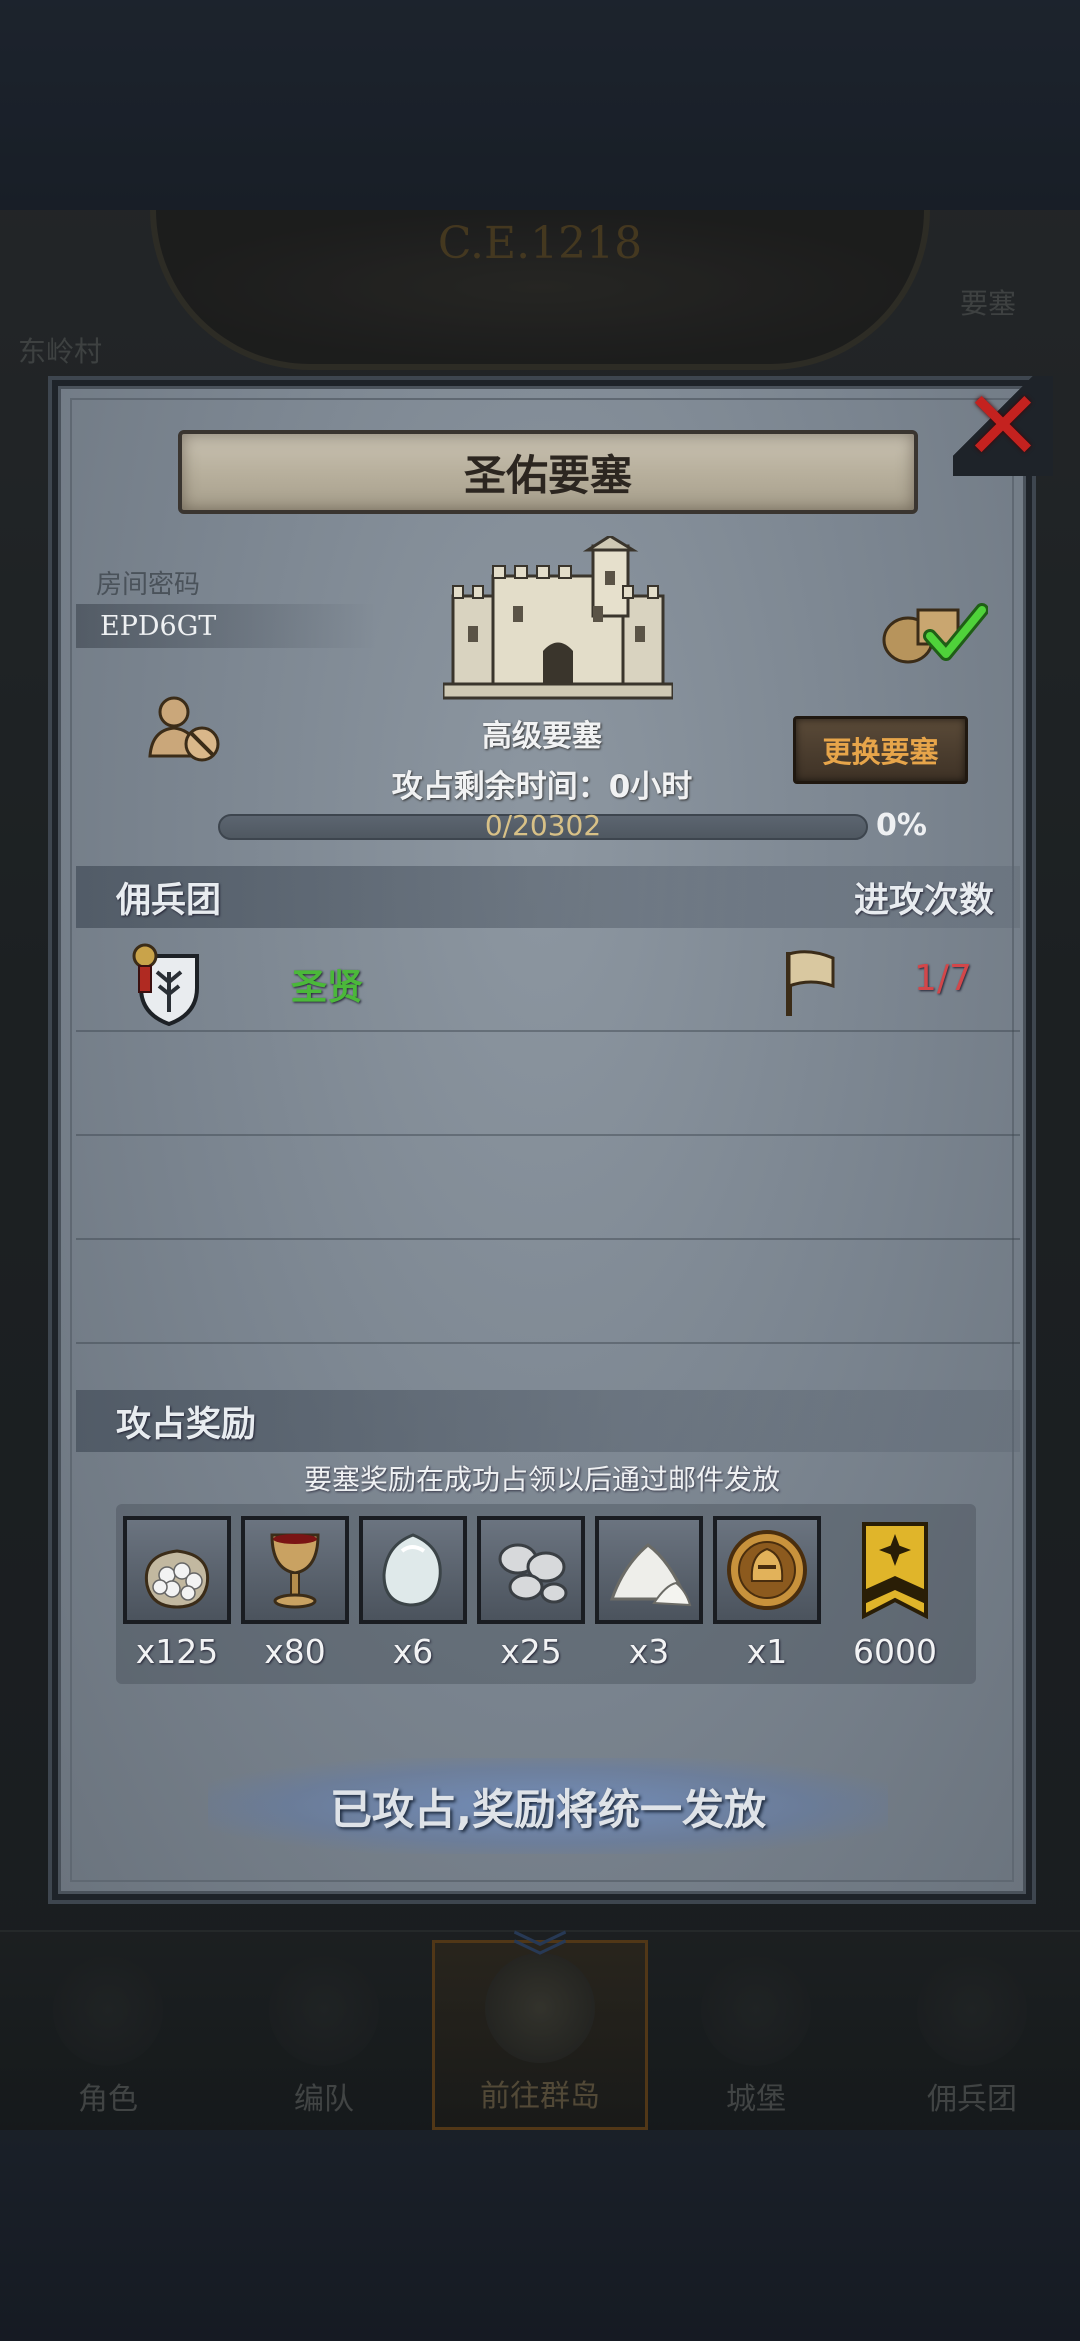 The image size is (1080, 2341). What do you see at coordinates (531, 1651) in the screenshot?
I see `reward-quantity: x25` at bounding box center [531, 1651].